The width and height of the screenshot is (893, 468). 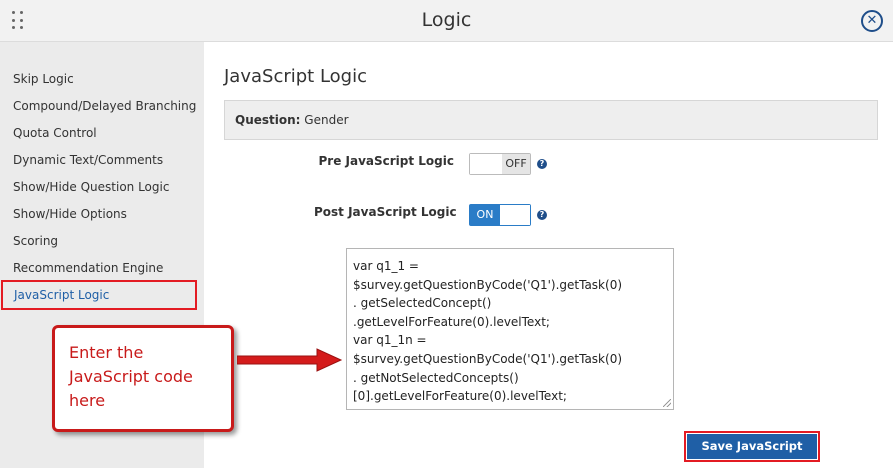 I want to click on toggle-state: OFF, so click(x=516, y=164).